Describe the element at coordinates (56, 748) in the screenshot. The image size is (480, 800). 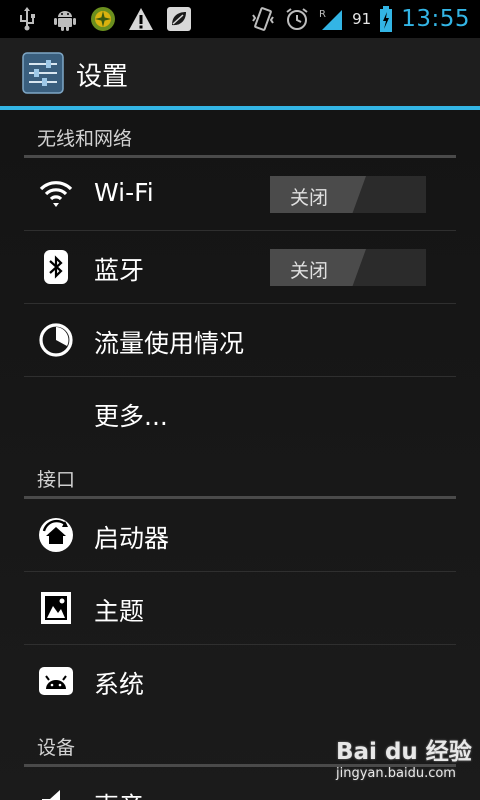
I see `section-title: 设备` at that location.